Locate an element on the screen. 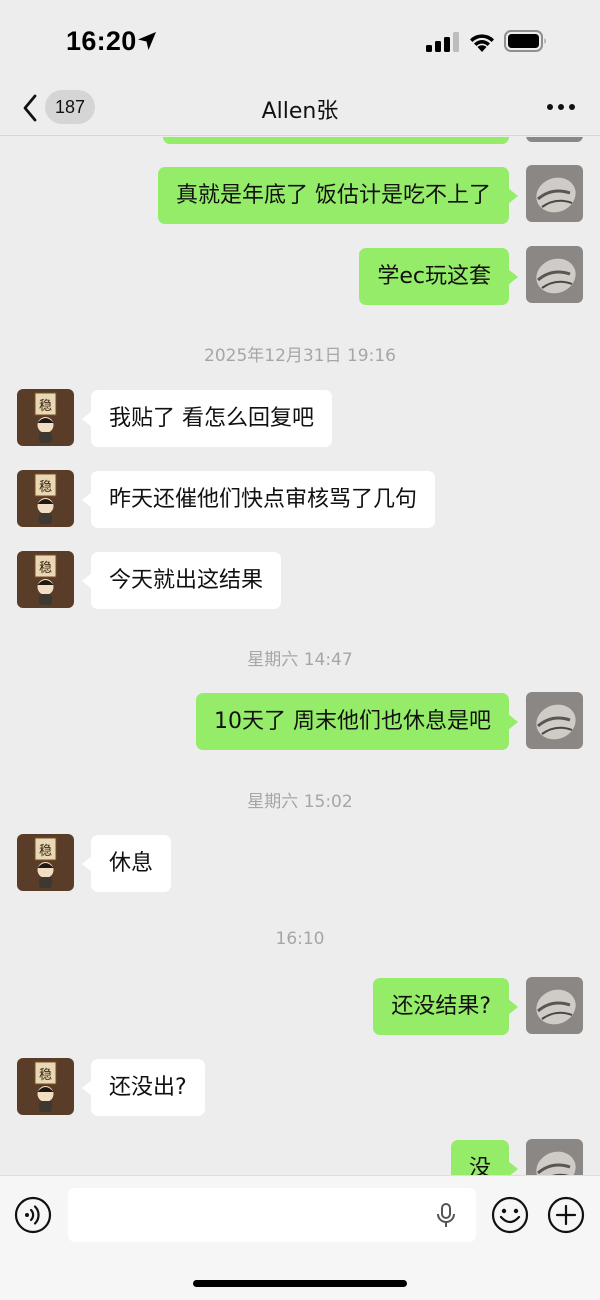 The image size is (600, 1300). message-bubble: 还没结果? is located at coordinates (445, 1006).